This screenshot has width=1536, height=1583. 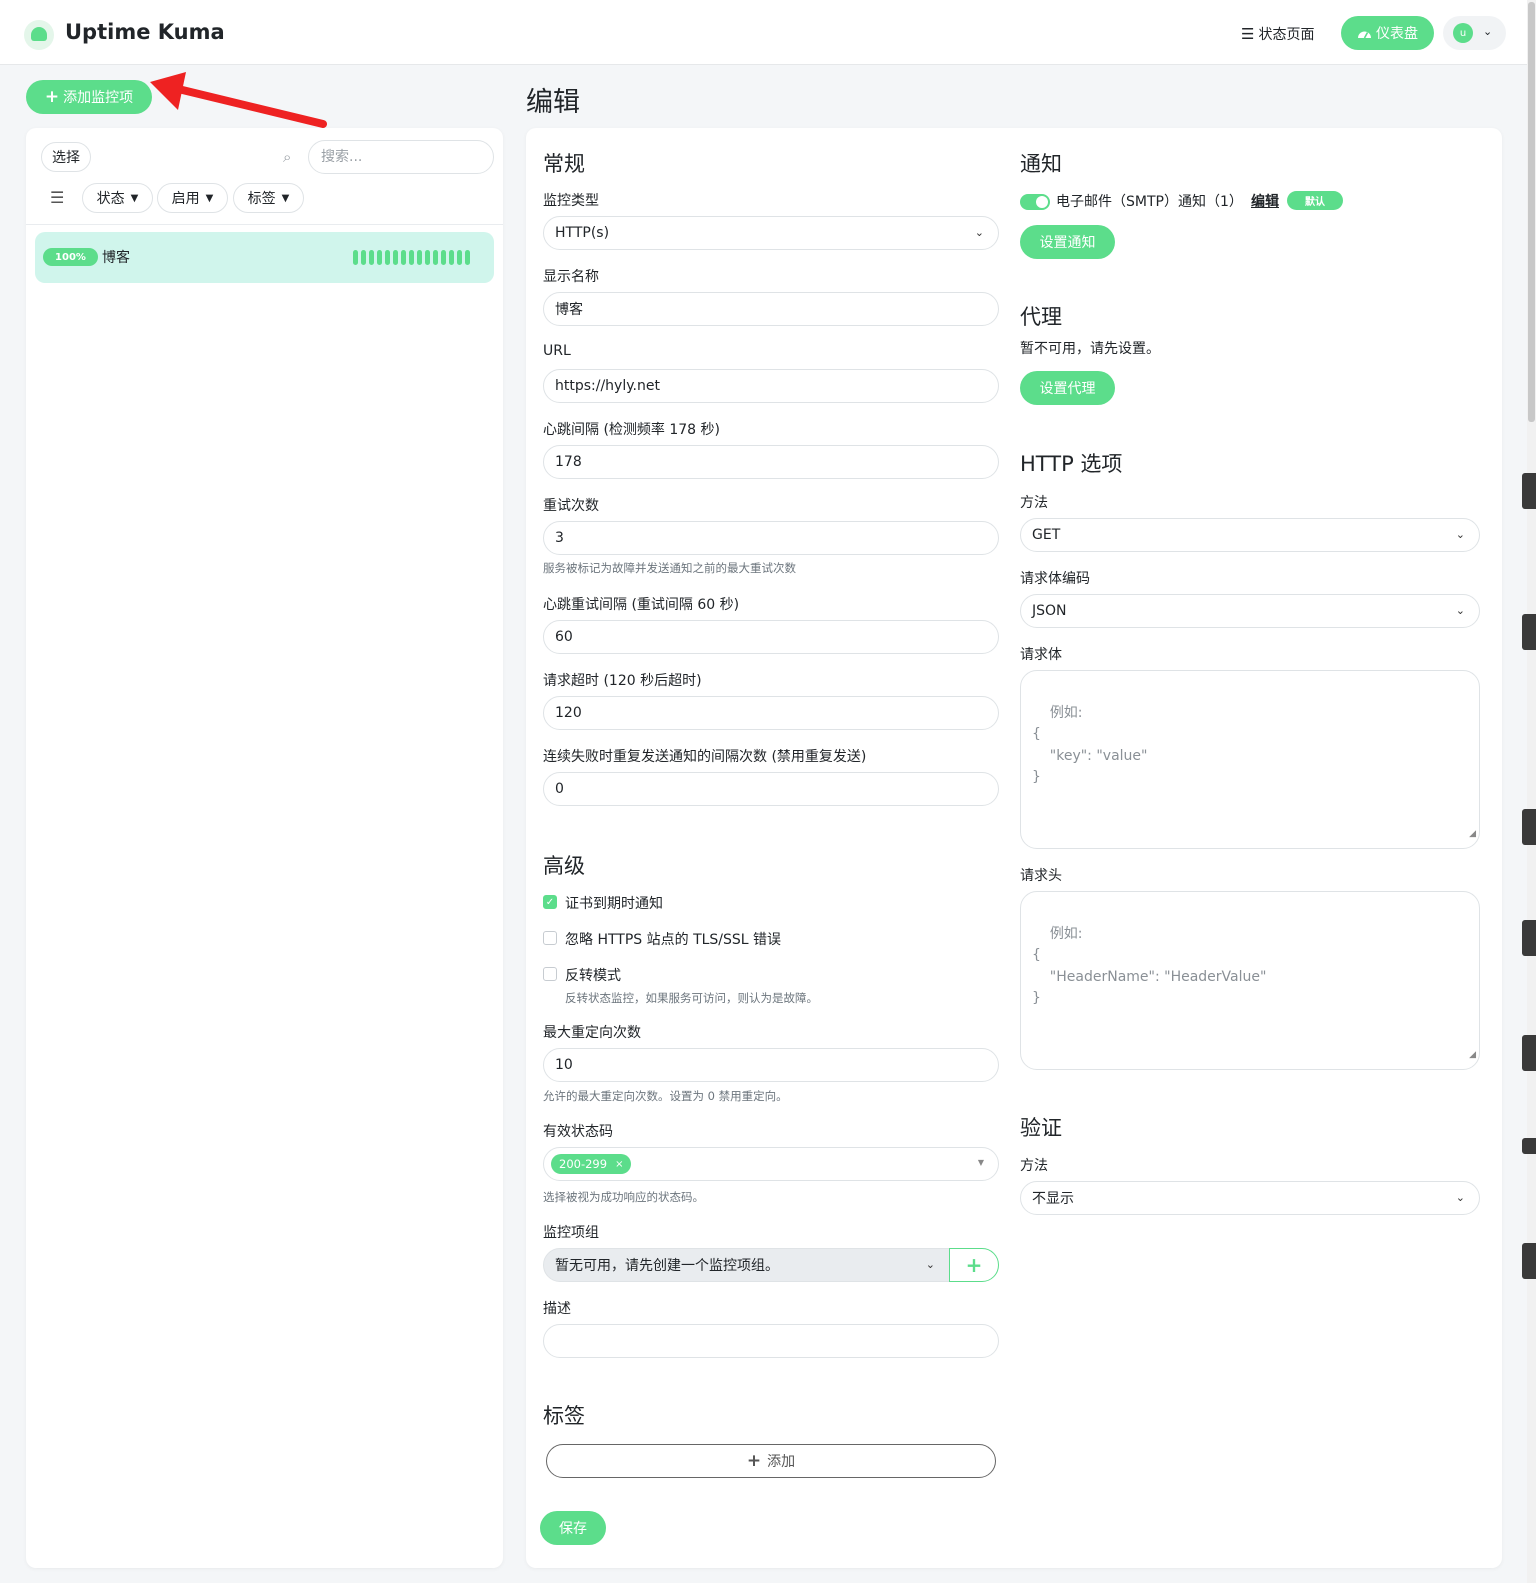 What do you see at coordinates (1265, 201) in the screenshot?
I see `notification-edit-link: 编辑` at bounding box center [1265, 201].